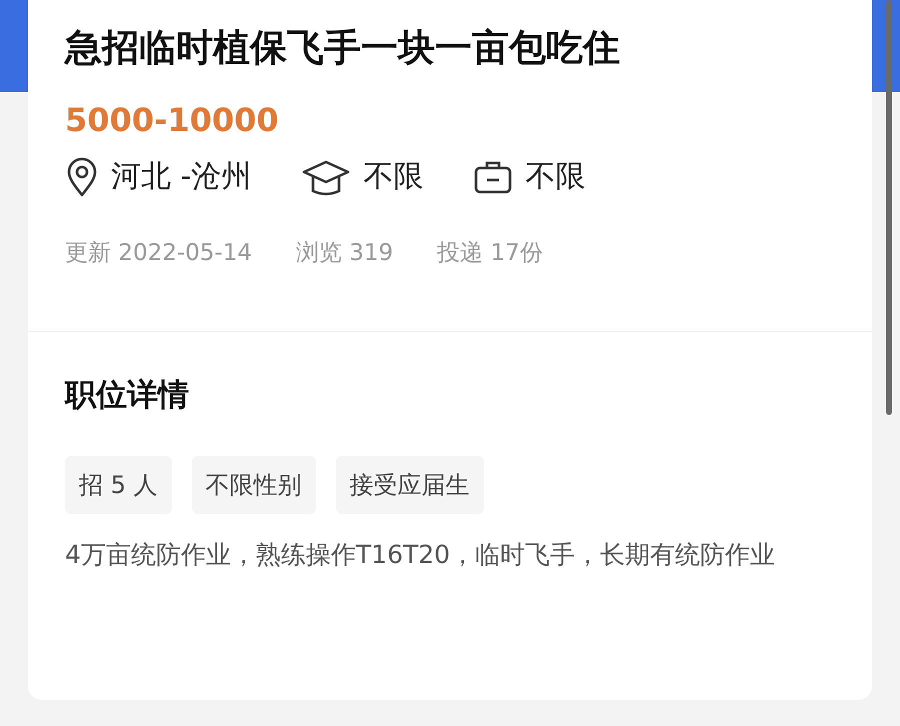  Describe the element at coordinates (254, 485) in the screenshot. I see `tag: 不限性别` at that location.